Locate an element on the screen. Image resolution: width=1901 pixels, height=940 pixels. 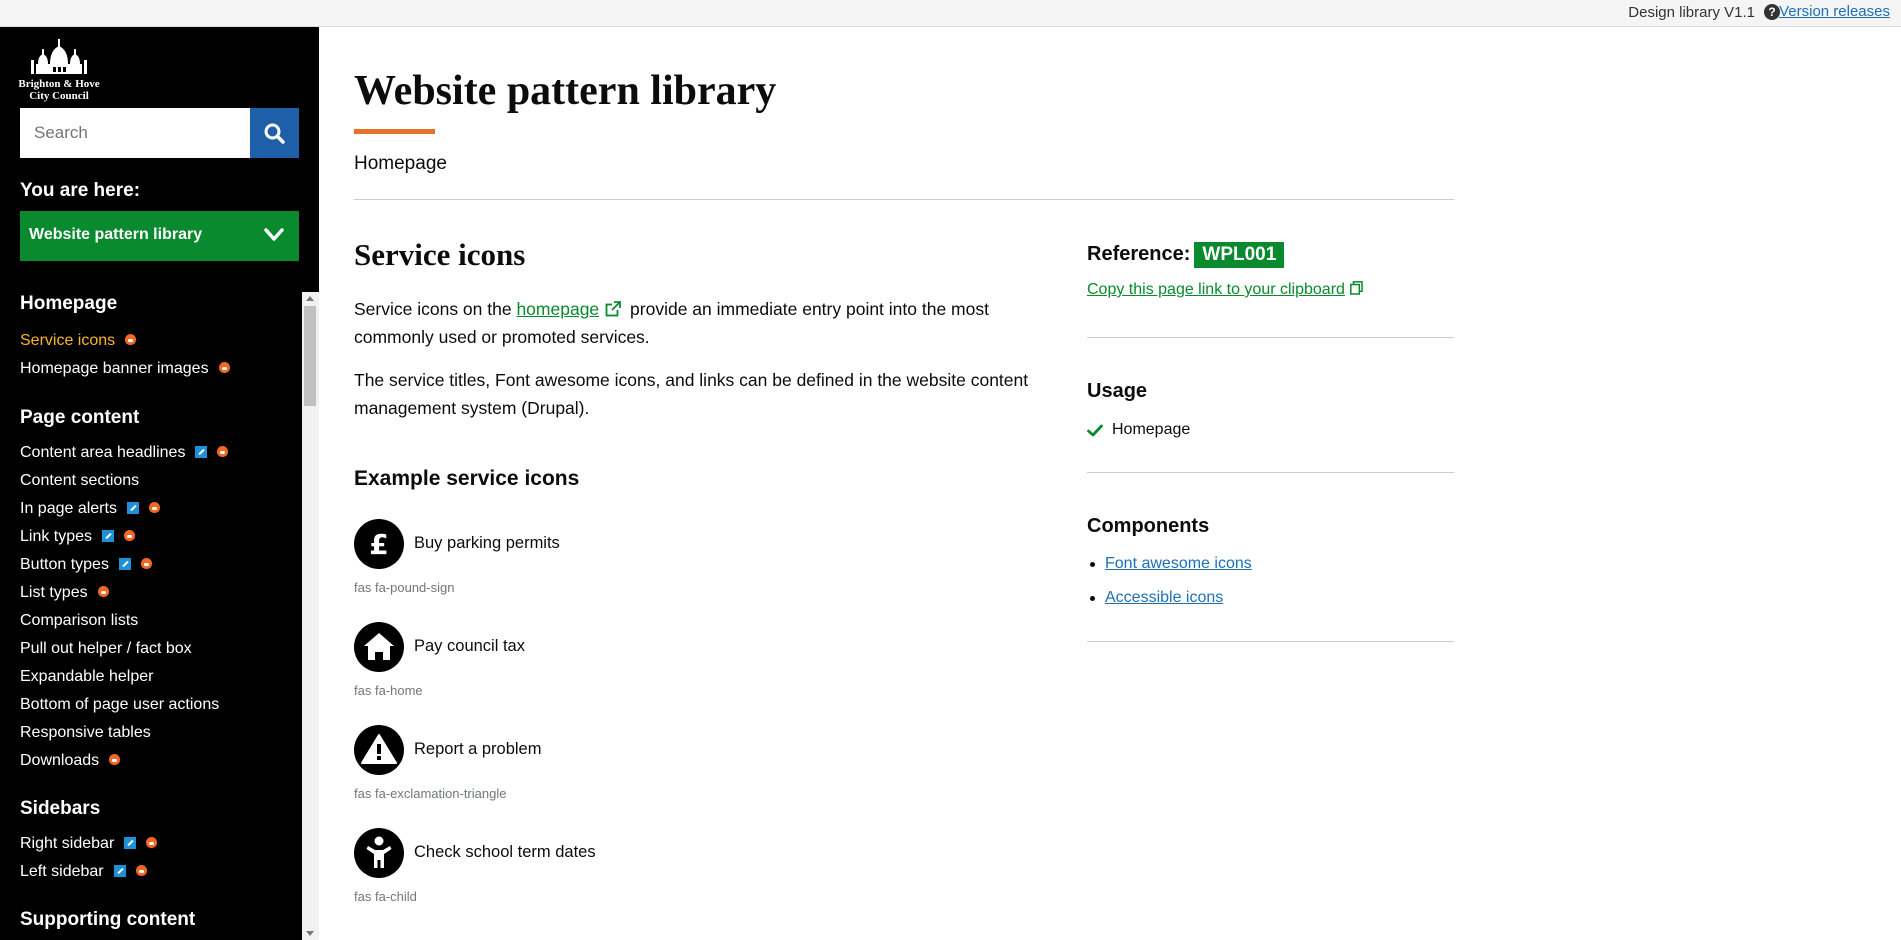
sidebar-item-homepage-banner-images: Homepage banner images is located at coordinates (125, 369).